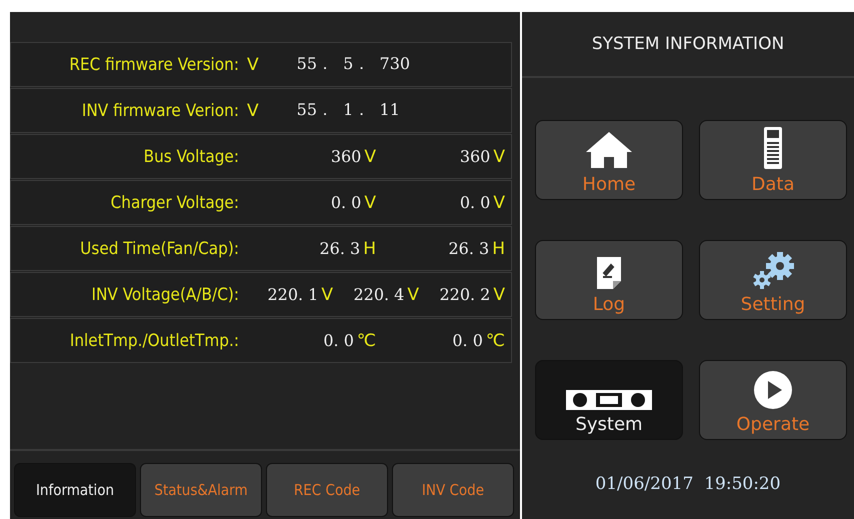 The image size is (854, 519). I want to click on reading-value: 220. 1 V, so click(299, 294).